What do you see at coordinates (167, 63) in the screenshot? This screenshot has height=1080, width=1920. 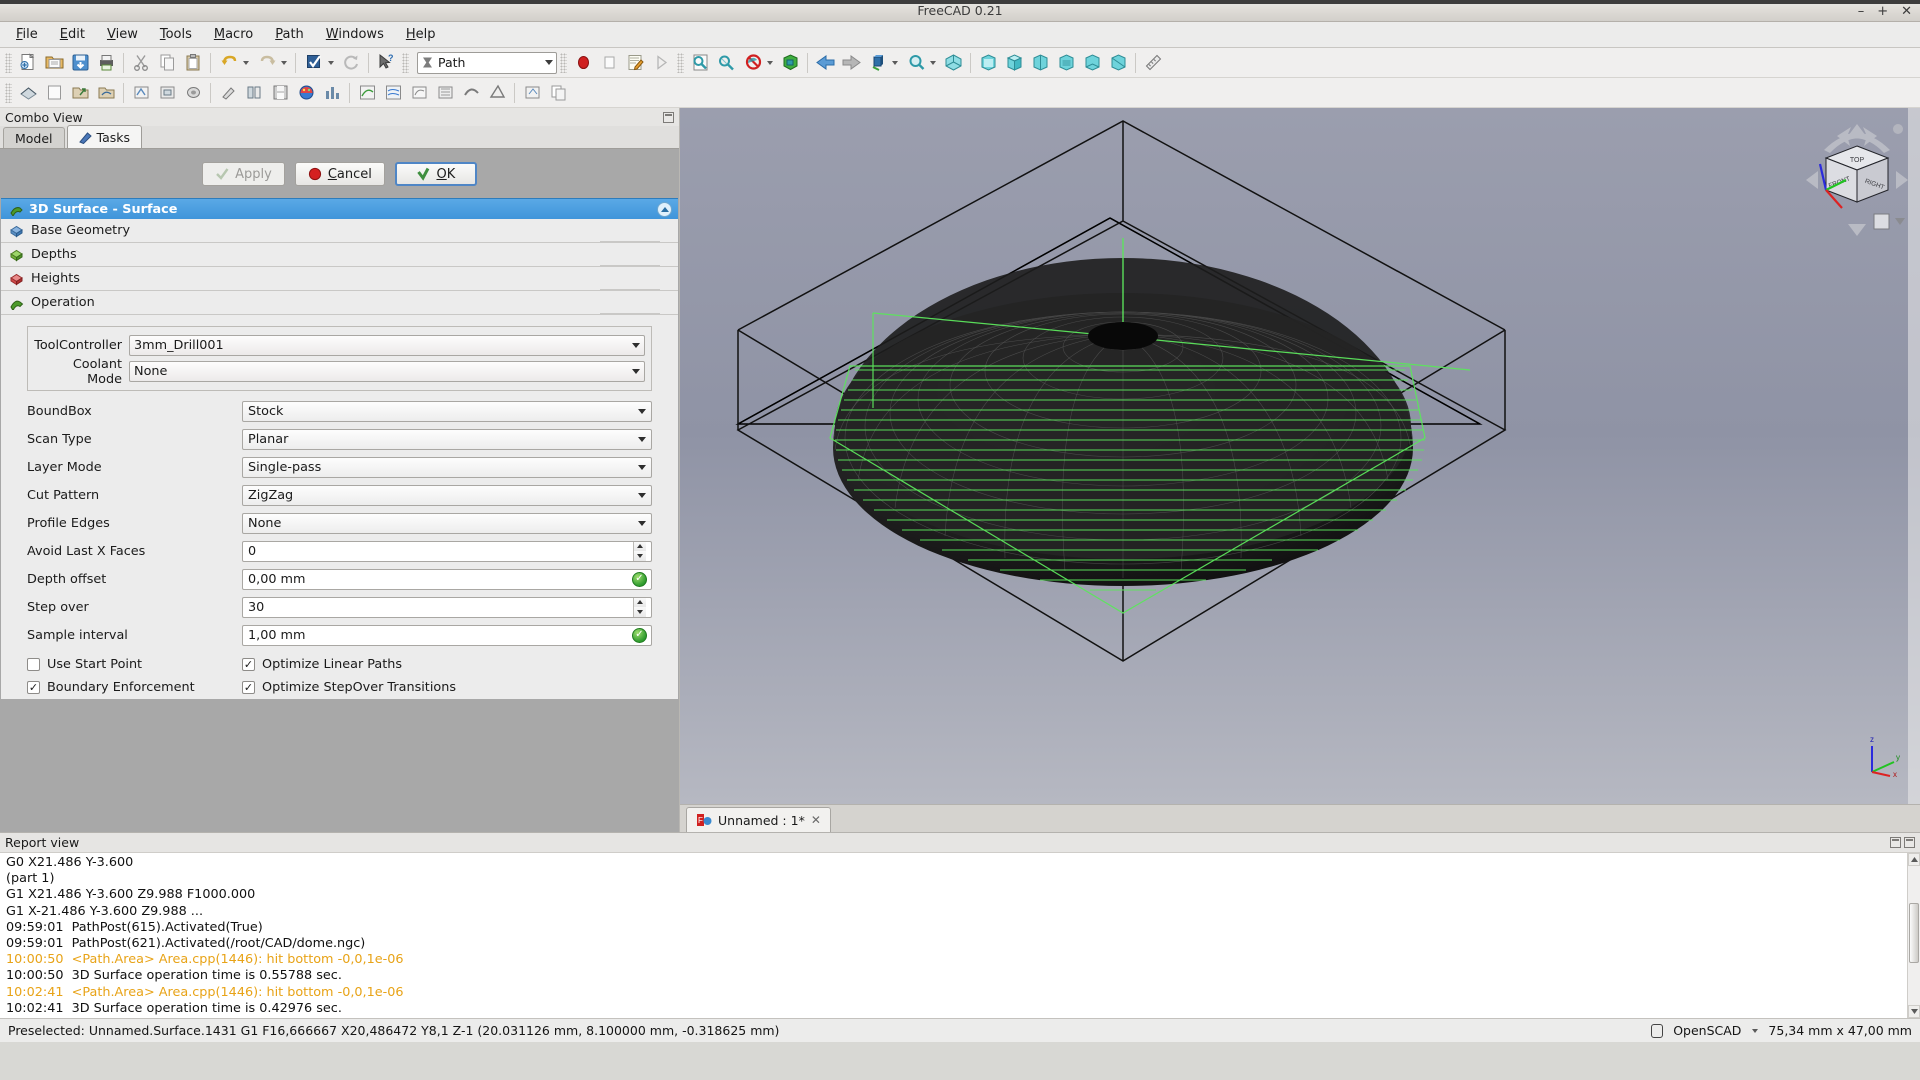 I see `copy-icon` at bounding box center [167, 63].